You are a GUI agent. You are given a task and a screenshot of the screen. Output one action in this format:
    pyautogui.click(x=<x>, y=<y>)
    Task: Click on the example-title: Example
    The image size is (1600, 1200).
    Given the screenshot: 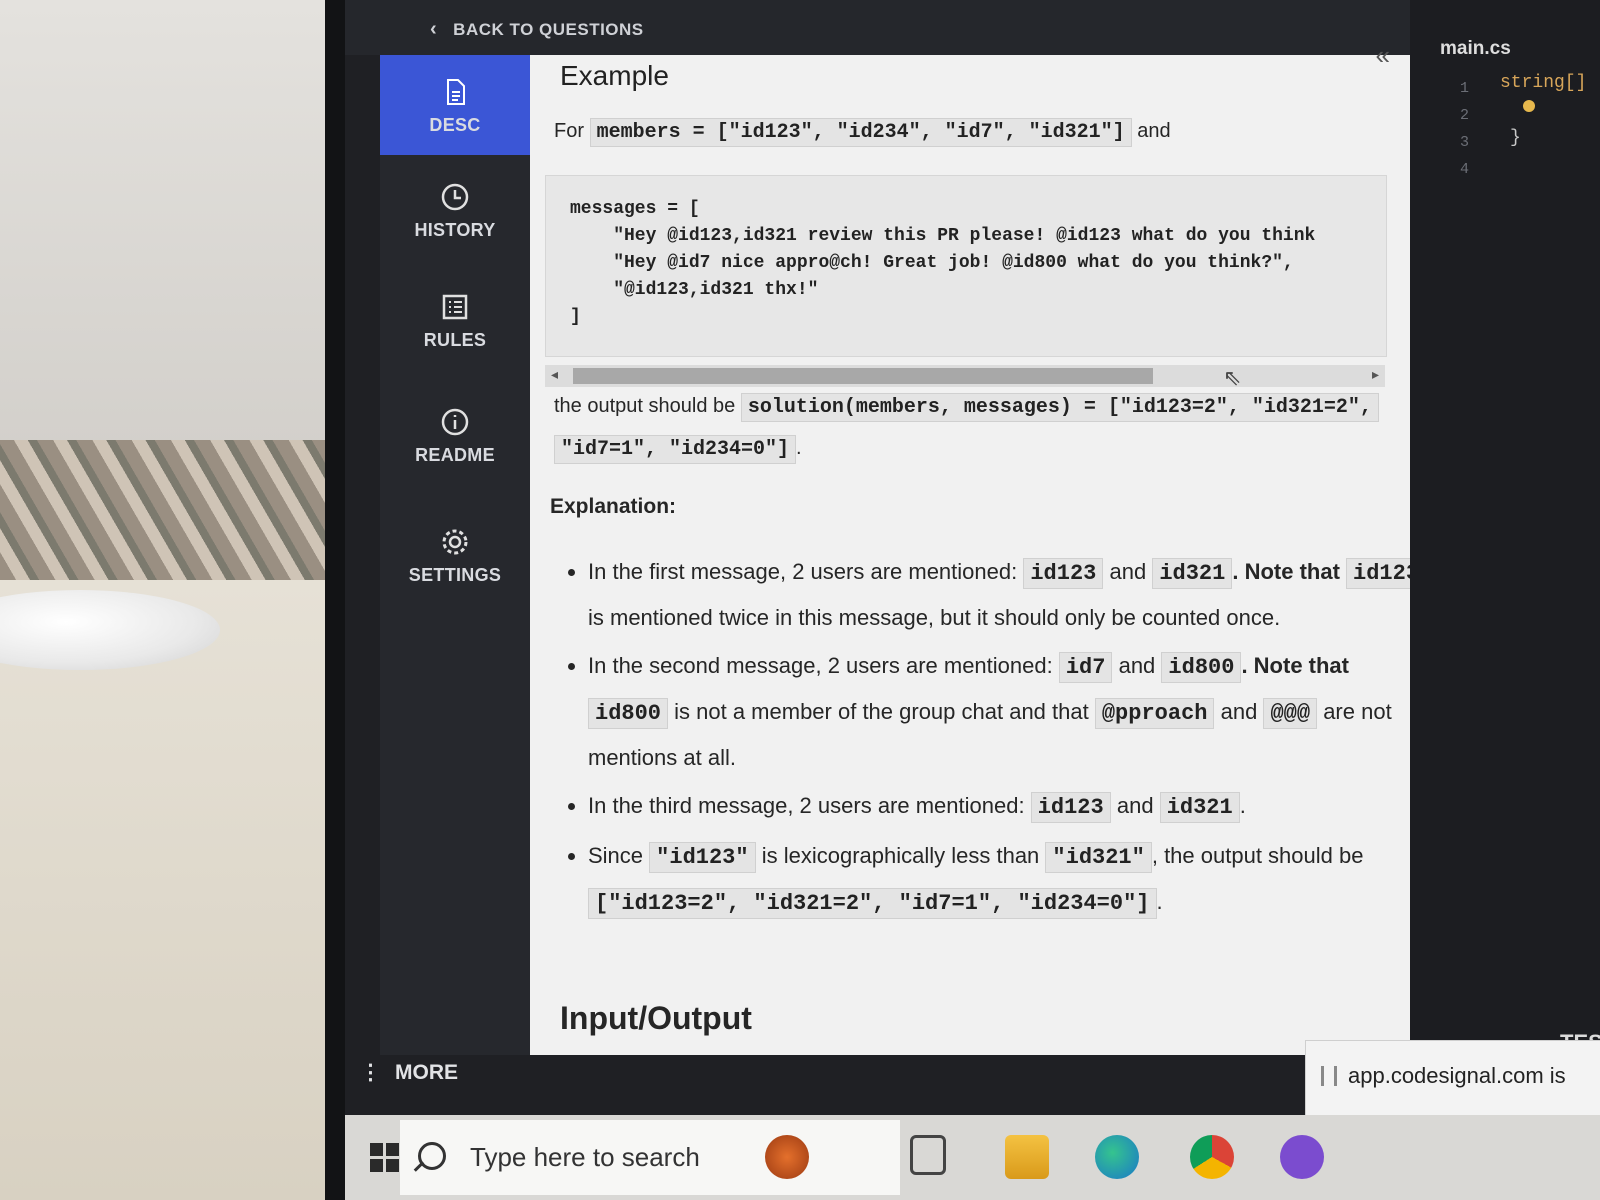 What is the action you would take?
    pyautogui.click(x=614, y=75)
    